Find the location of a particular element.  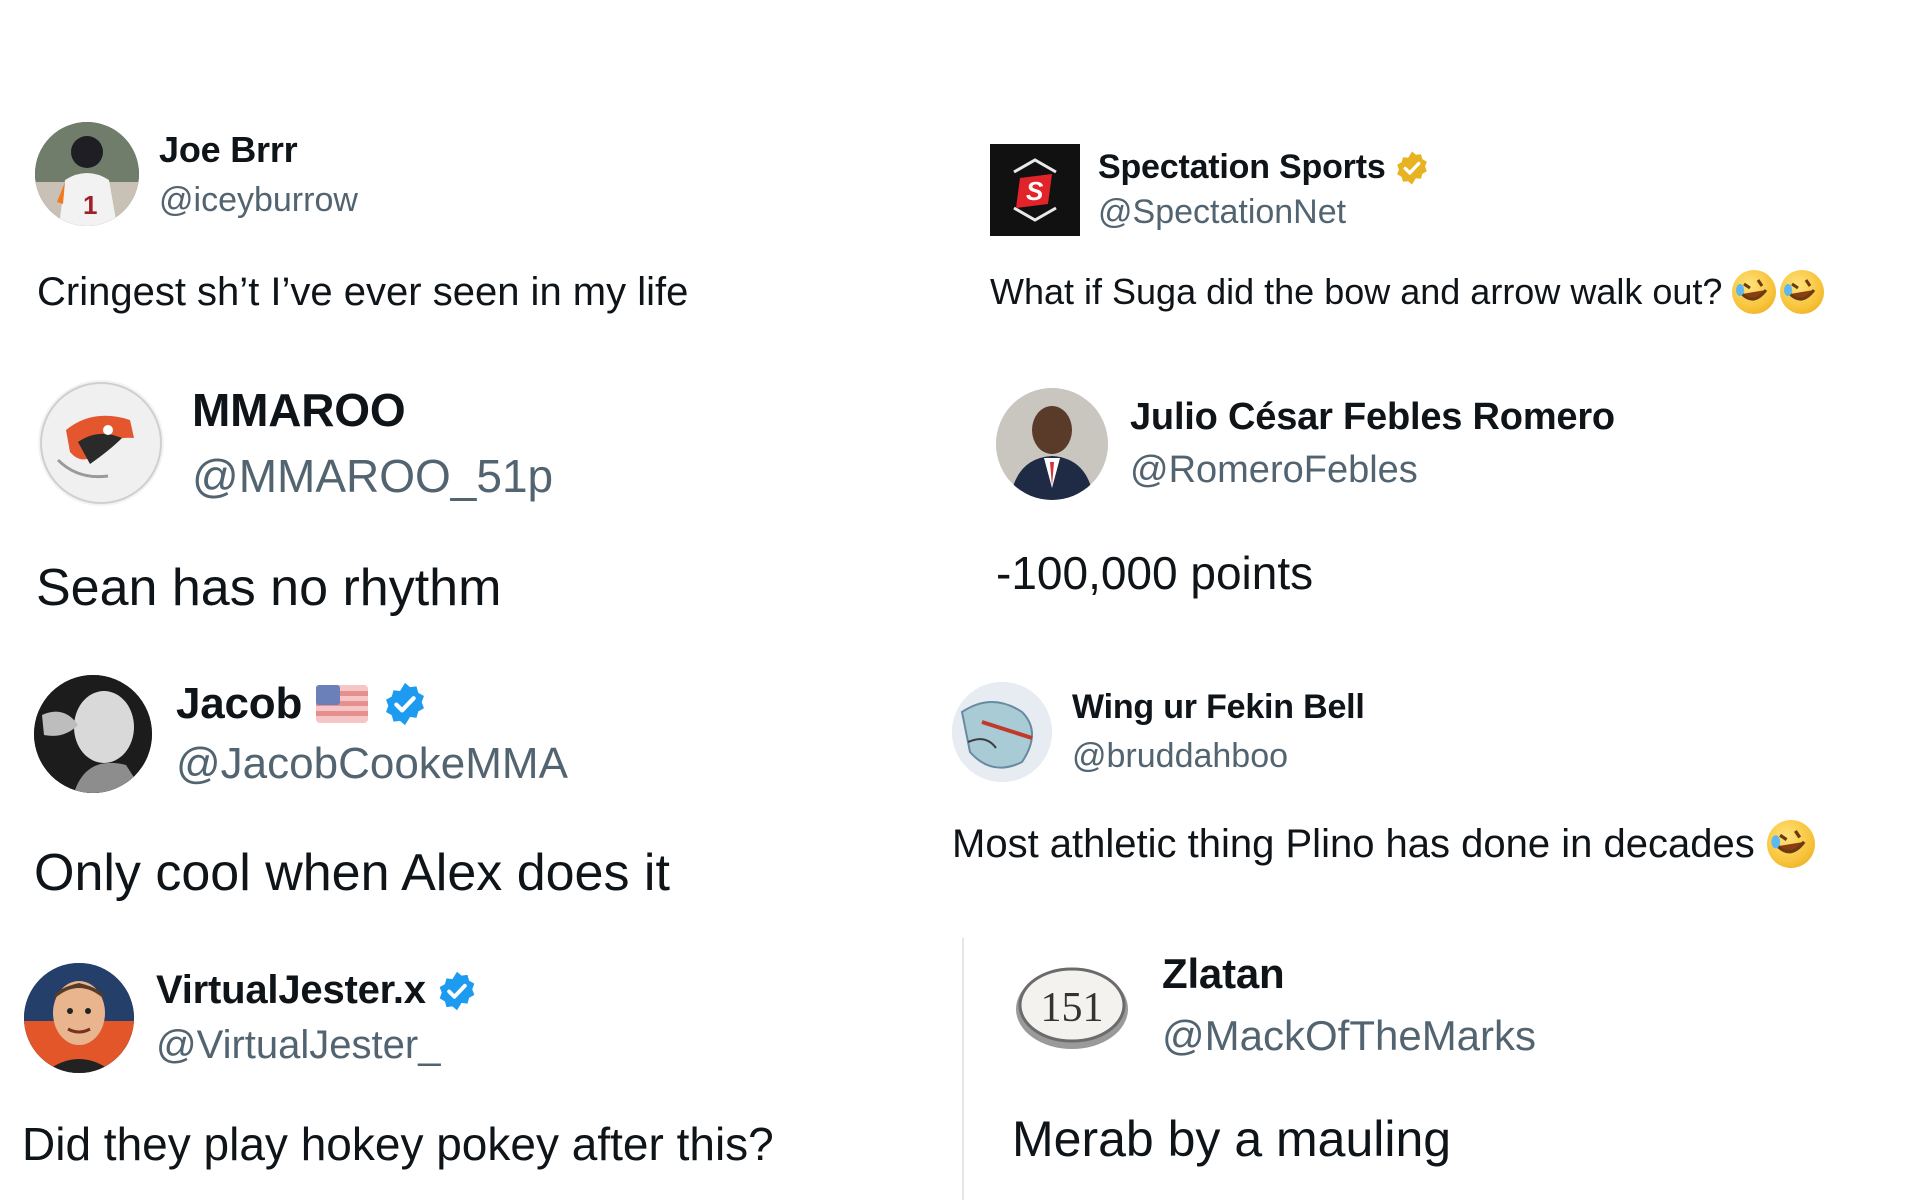

display-name: Wing ur Fekin Bell is located at coordinates (1218, 707).